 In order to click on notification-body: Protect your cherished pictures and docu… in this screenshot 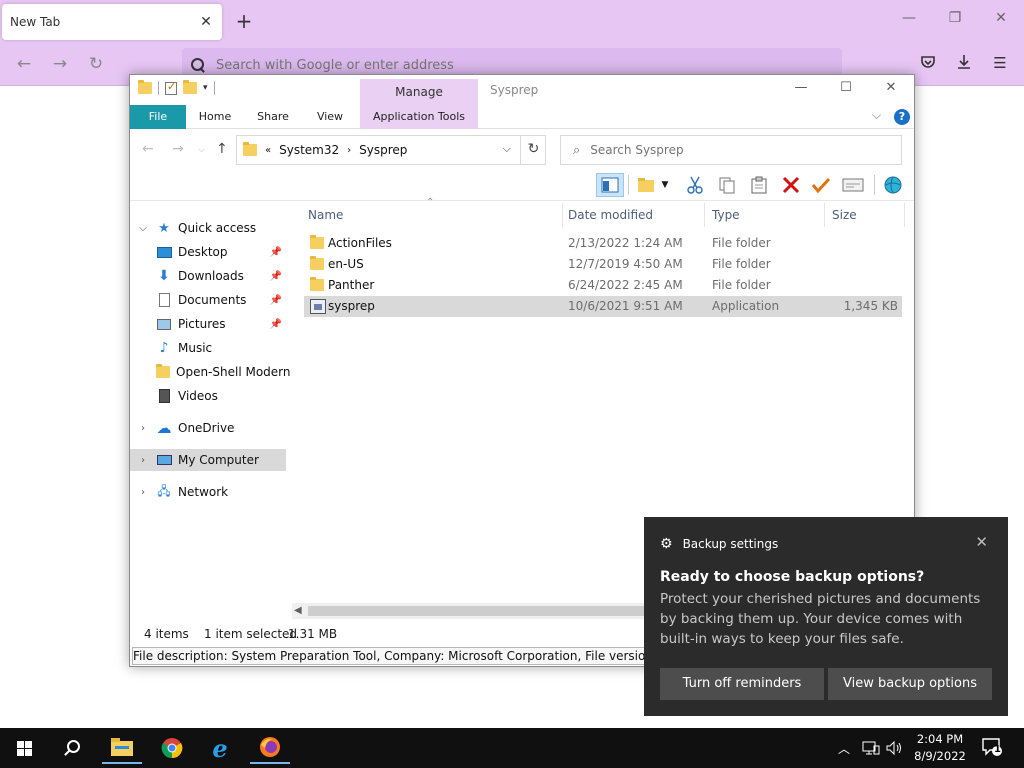, I will do `click(820, 619)`.